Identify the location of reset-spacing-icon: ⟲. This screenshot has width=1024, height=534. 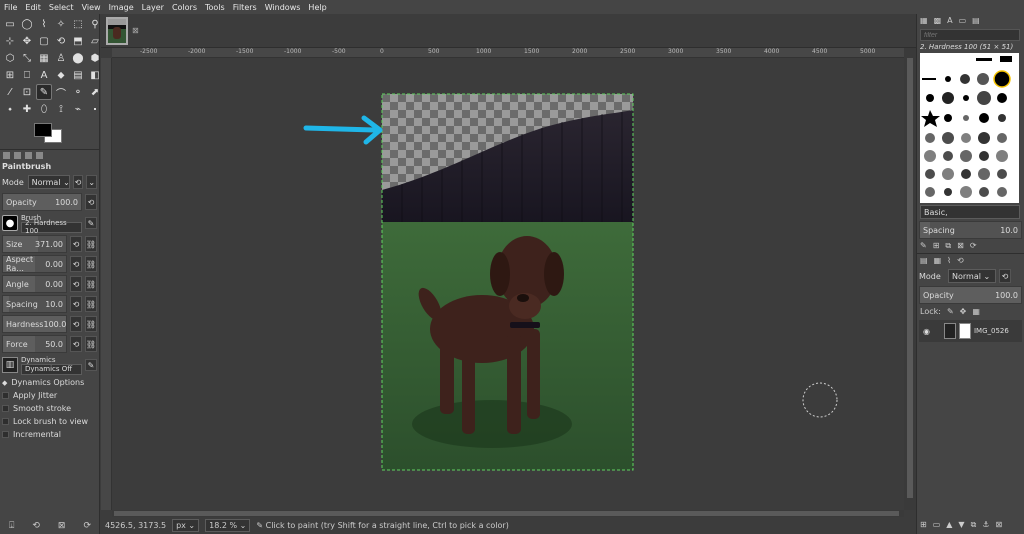
(76, 304).